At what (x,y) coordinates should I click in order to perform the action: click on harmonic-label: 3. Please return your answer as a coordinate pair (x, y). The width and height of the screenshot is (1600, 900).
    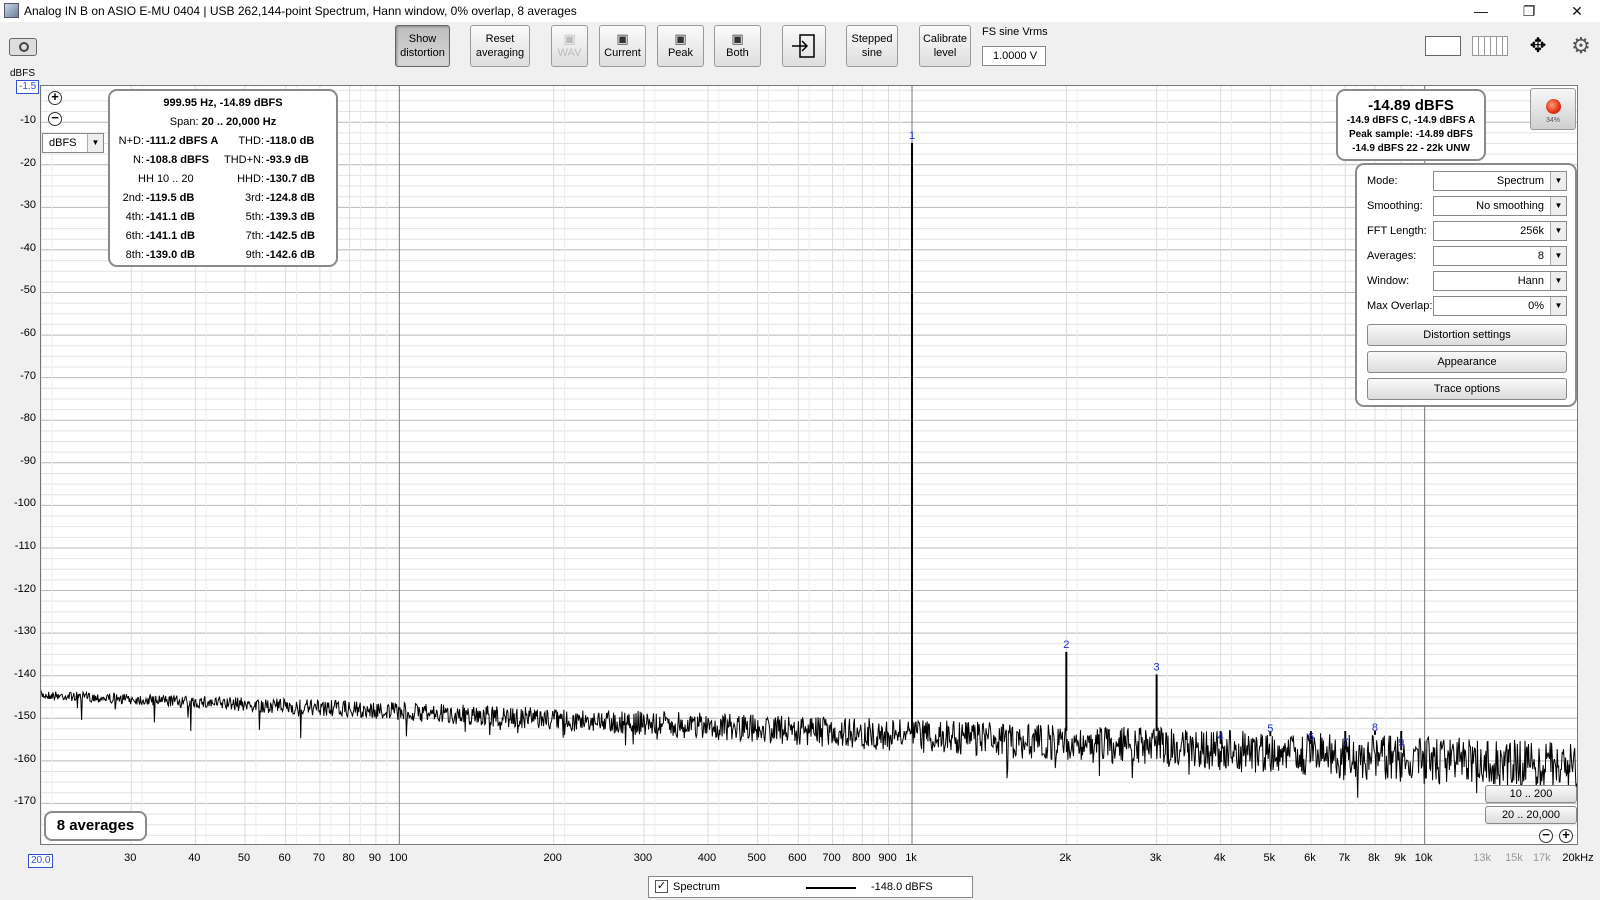
    Looking at the image, I should click on (1157, 667).